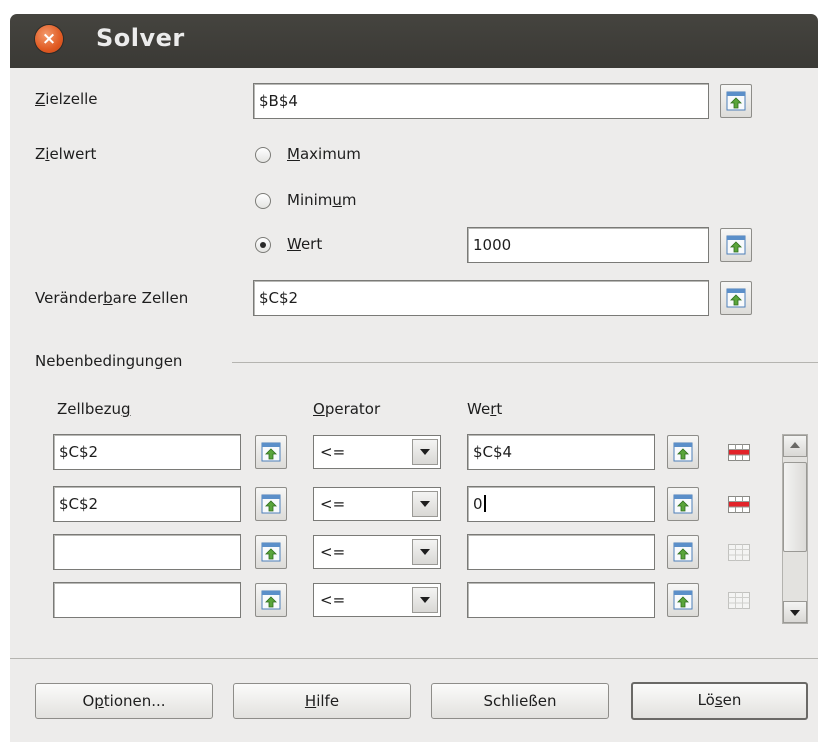 The height and width of the screenshot is (742, 818). What do you see at coordinates (263, 155) in the screenshot?
I see `radio-maximum` at bounding box center [263, 155].